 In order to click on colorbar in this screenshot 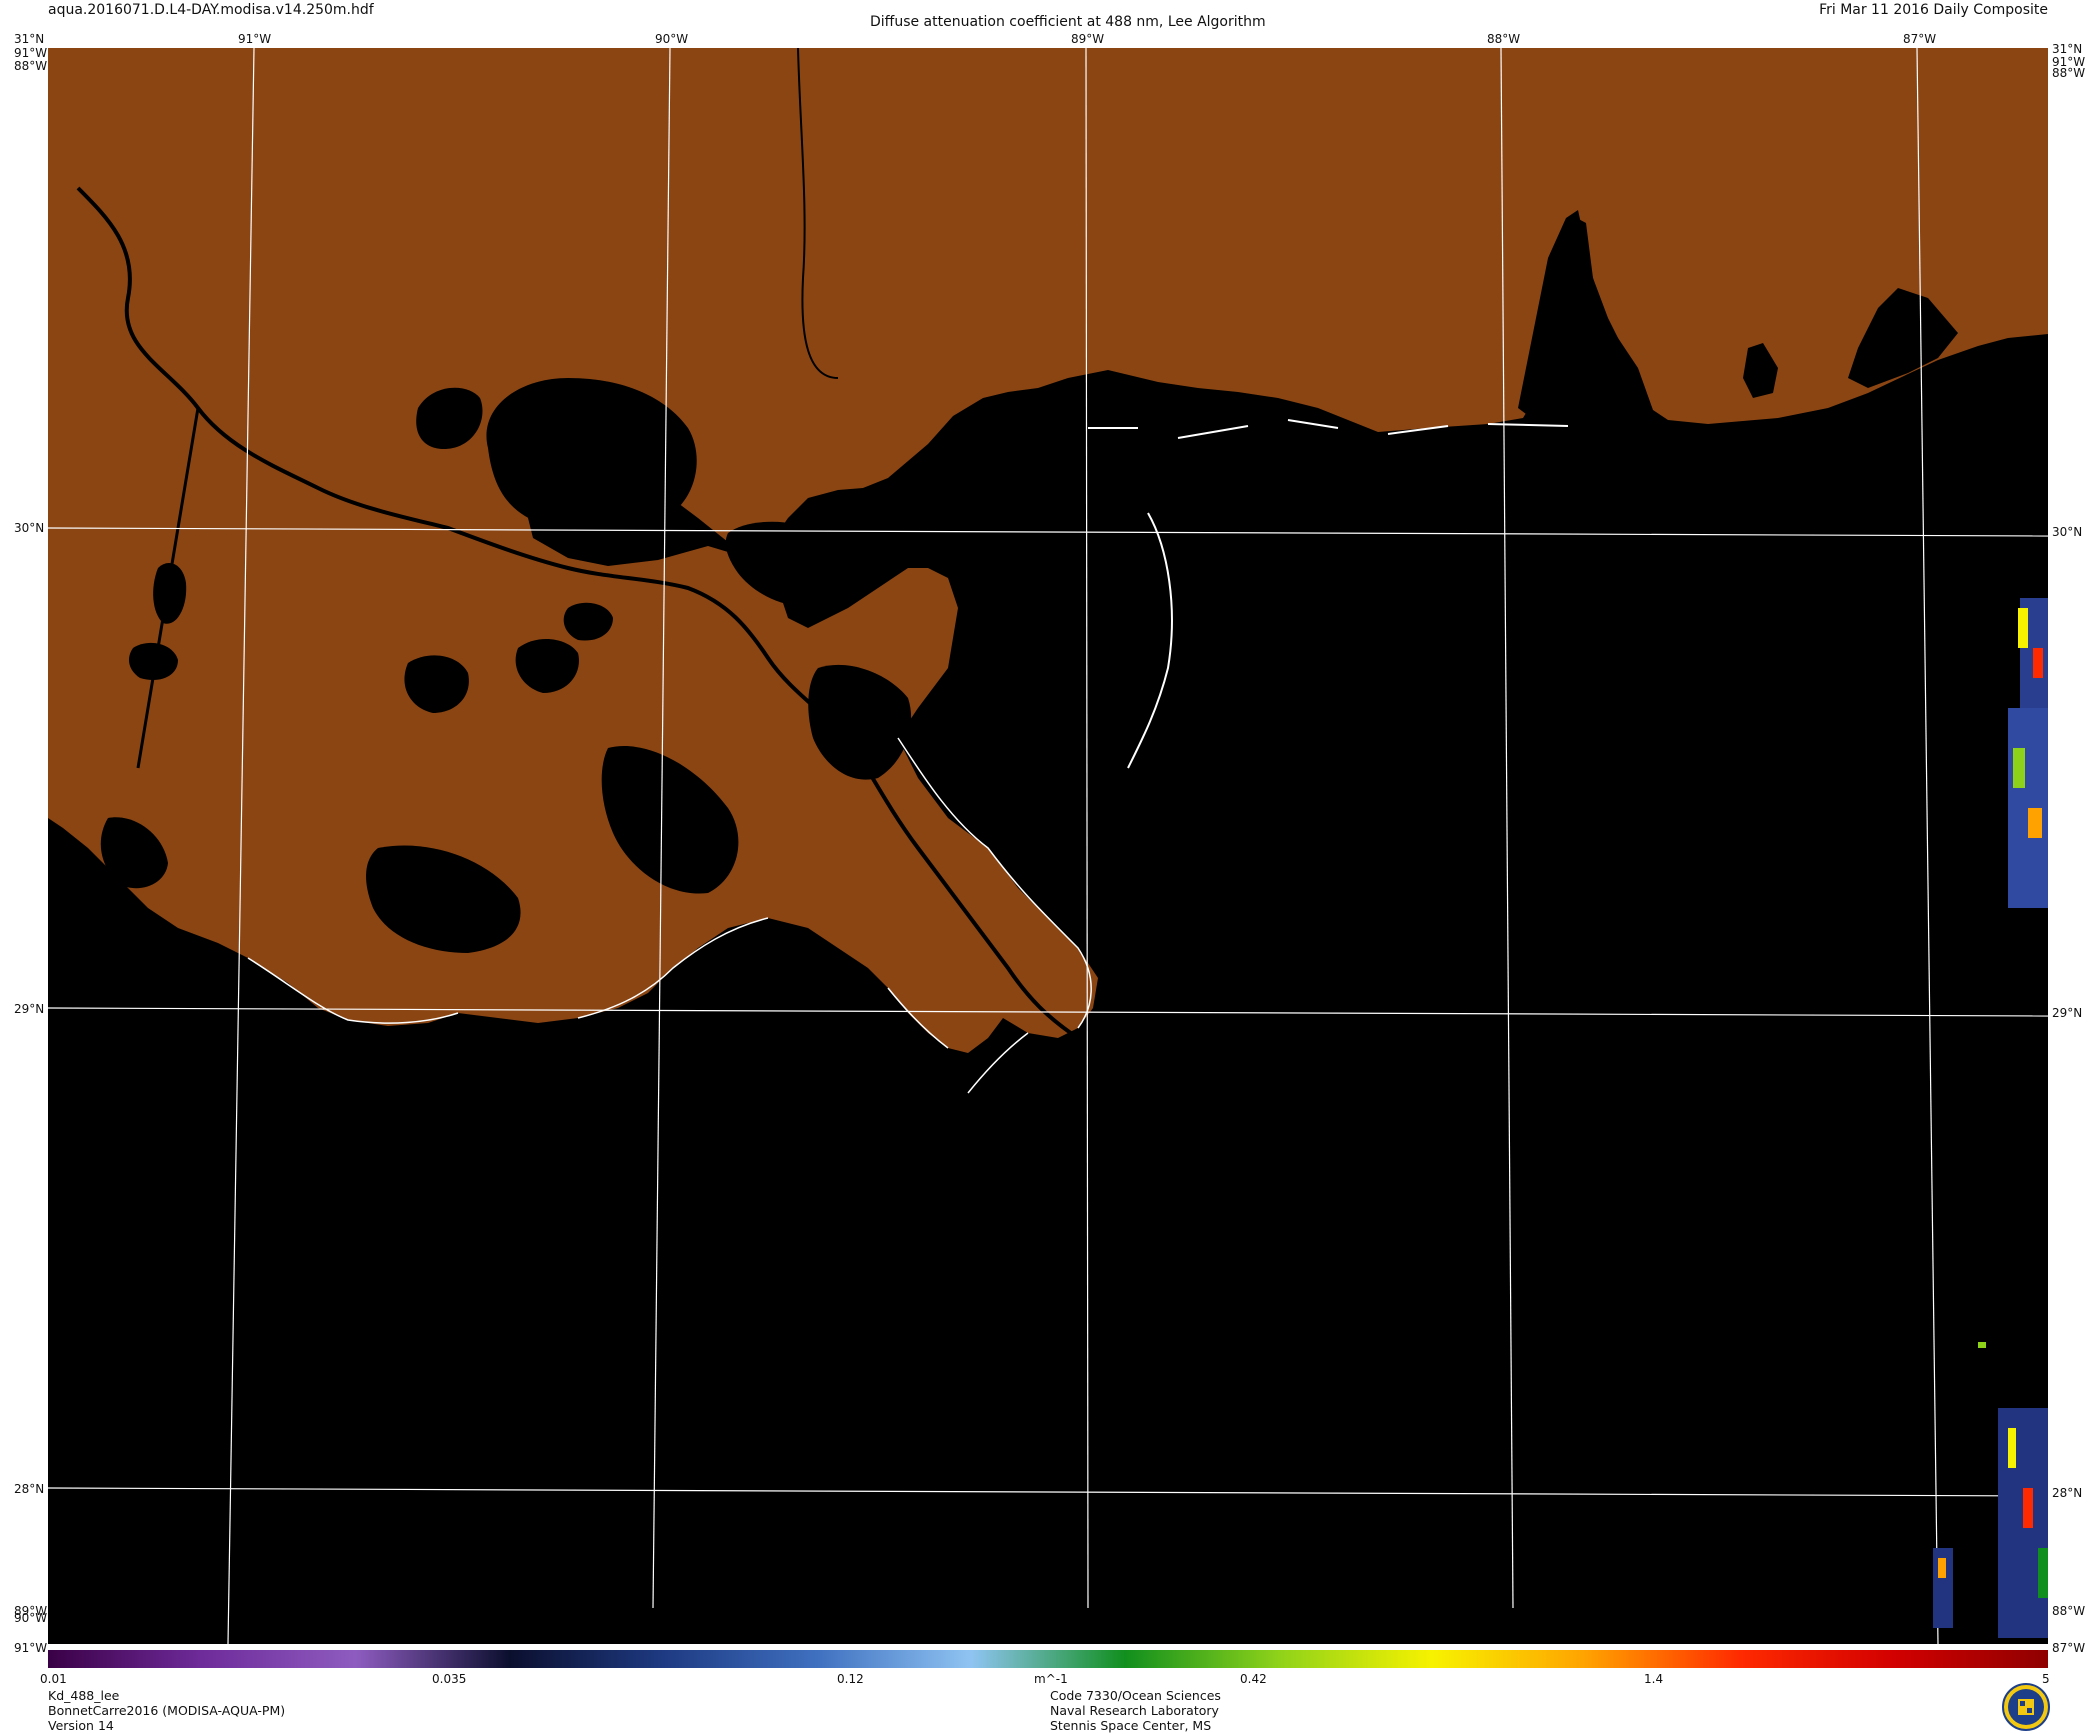, I will do `click(1048, 1659)`.